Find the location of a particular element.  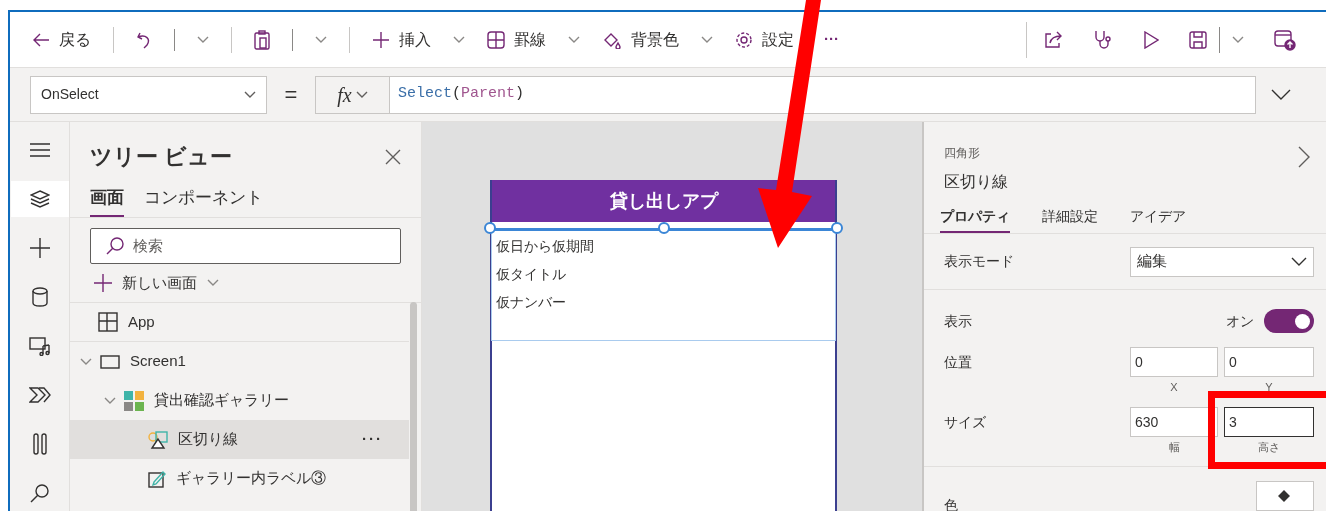

function-button: fx is located at coordinates (352, 94).